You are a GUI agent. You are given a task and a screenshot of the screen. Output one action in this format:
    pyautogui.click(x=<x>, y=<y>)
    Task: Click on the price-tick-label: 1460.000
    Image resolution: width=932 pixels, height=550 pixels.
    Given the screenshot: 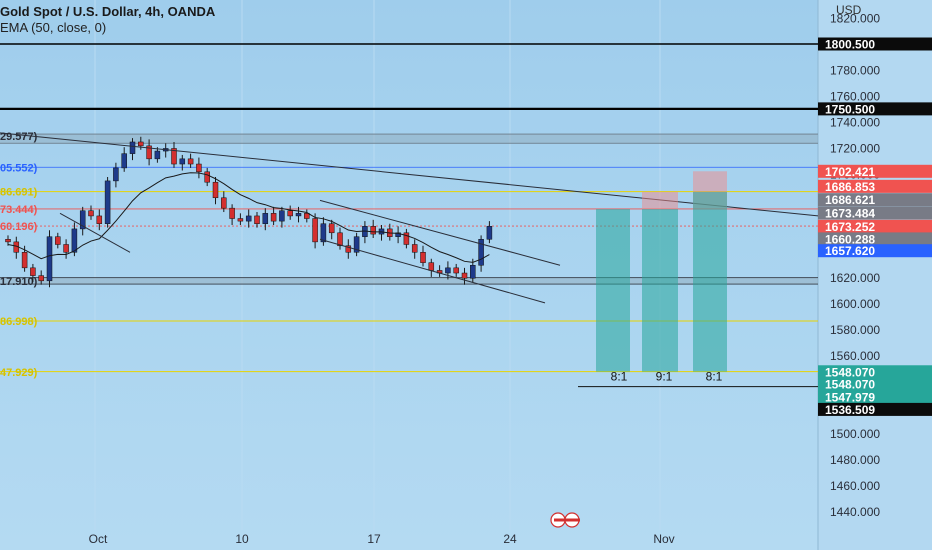 What is the action you would take?
    pyautogui.click(x=855, y=486)
    